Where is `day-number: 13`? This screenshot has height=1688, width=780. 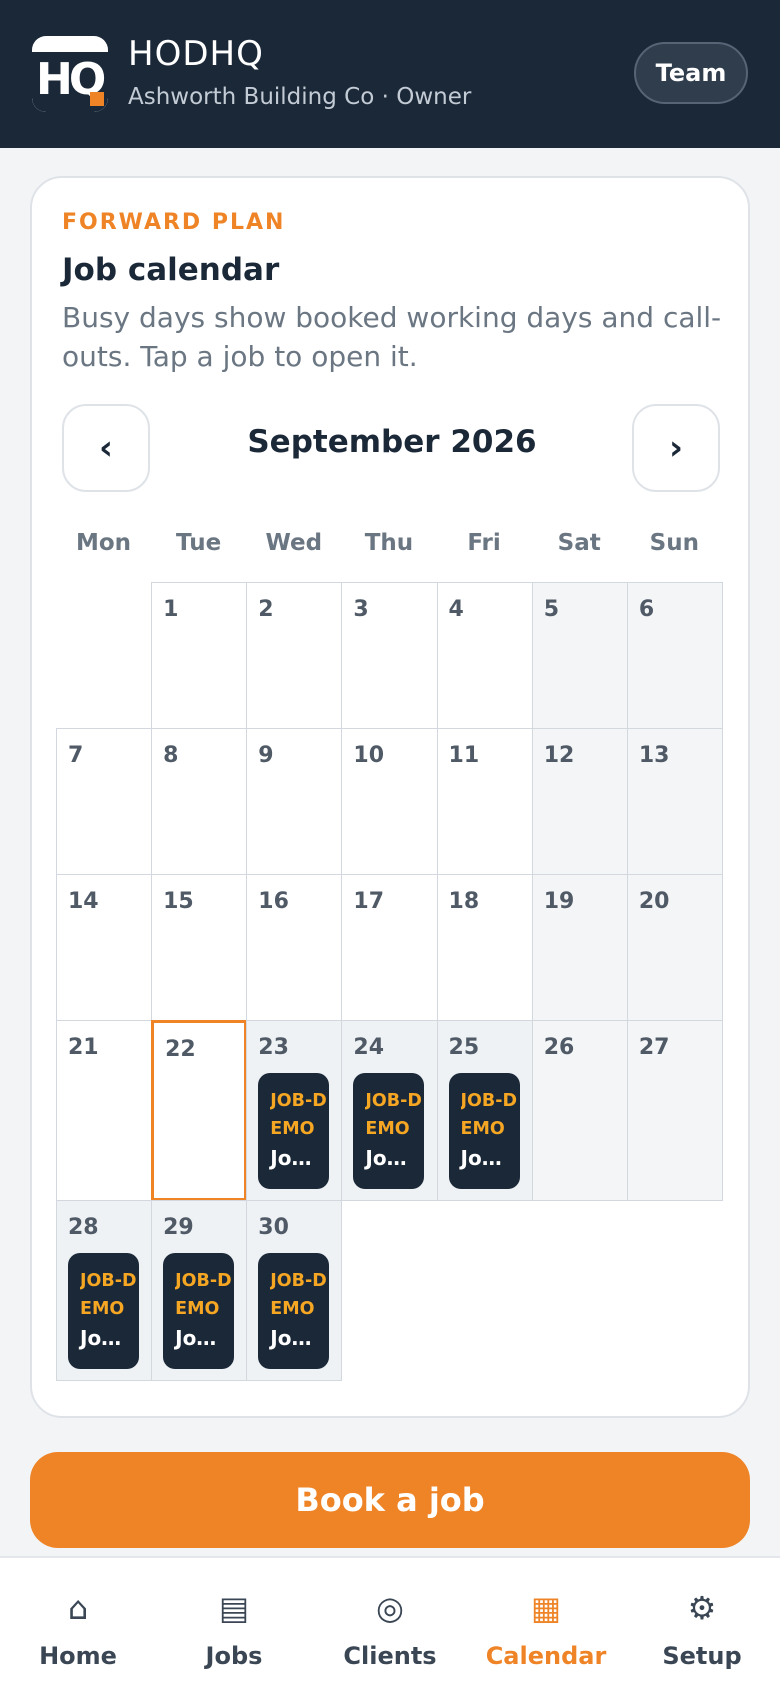 day-number: 13 is located at coordinates (654, 755).